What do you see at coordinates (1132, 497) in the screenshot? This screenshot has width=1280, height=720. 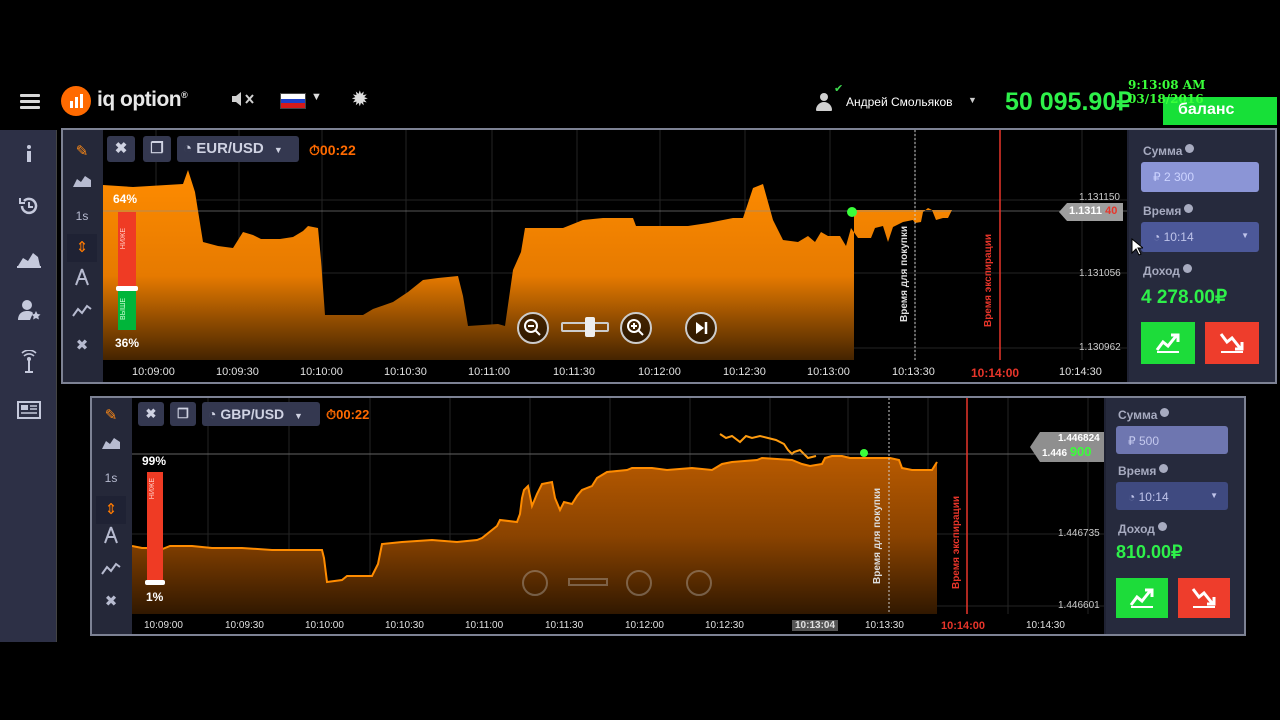 I see `clock-icon: ◔` at bounding box center [1132, 497].